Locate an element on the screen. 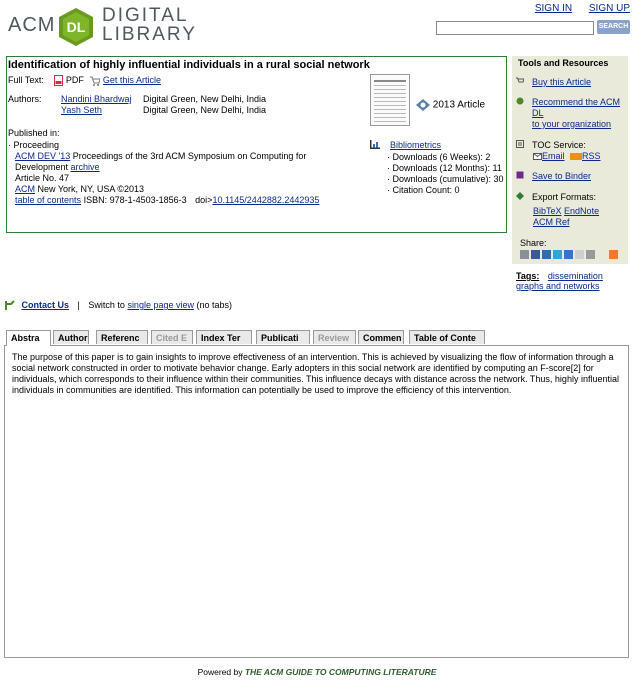 This screenshot has width=634, height=695. pdf-icon is located at coordinates (59, 81).